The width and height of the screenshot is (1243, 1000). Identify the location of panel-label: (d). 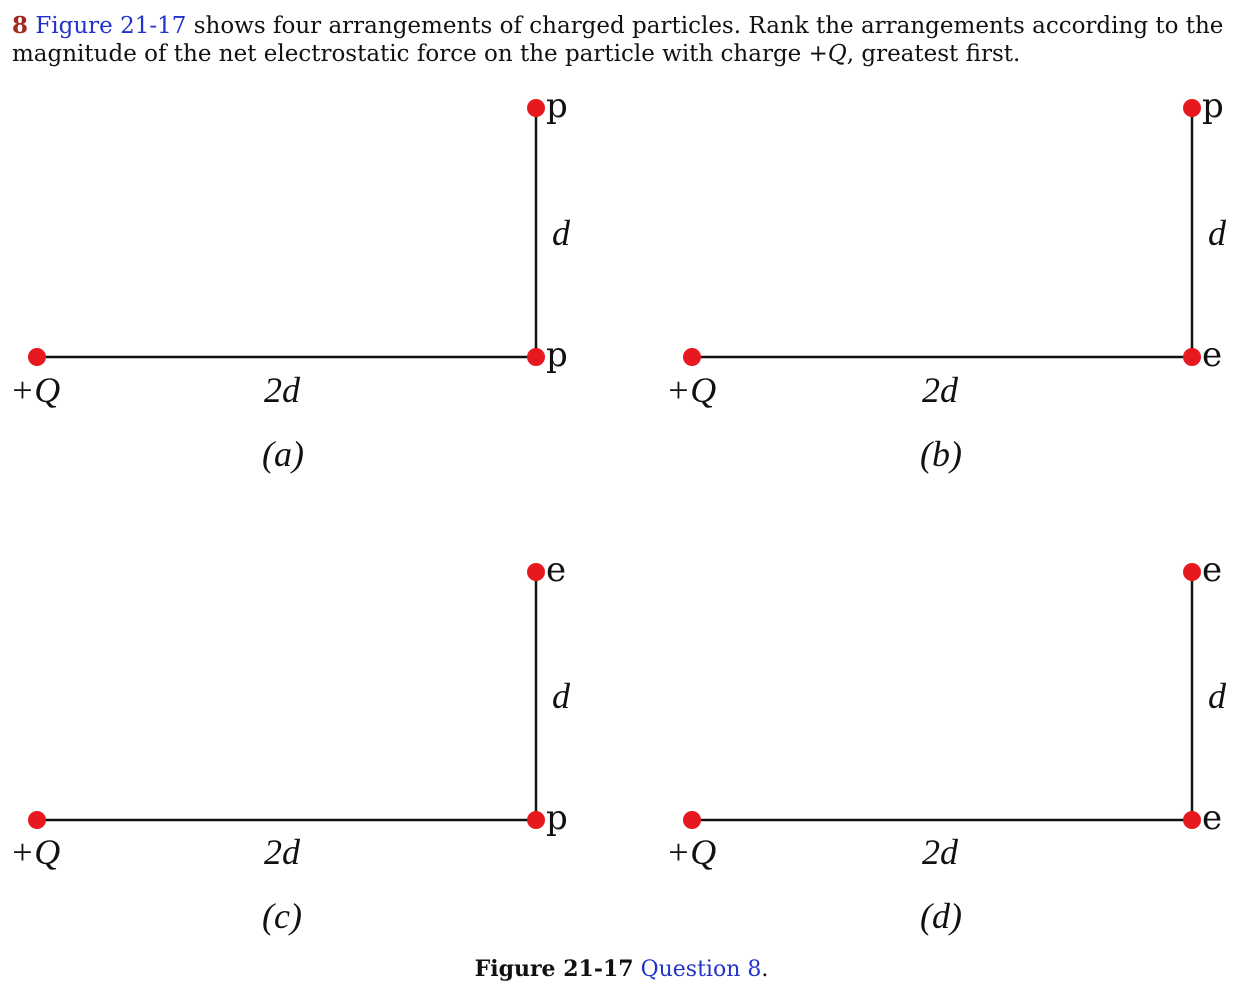
(941, 916).